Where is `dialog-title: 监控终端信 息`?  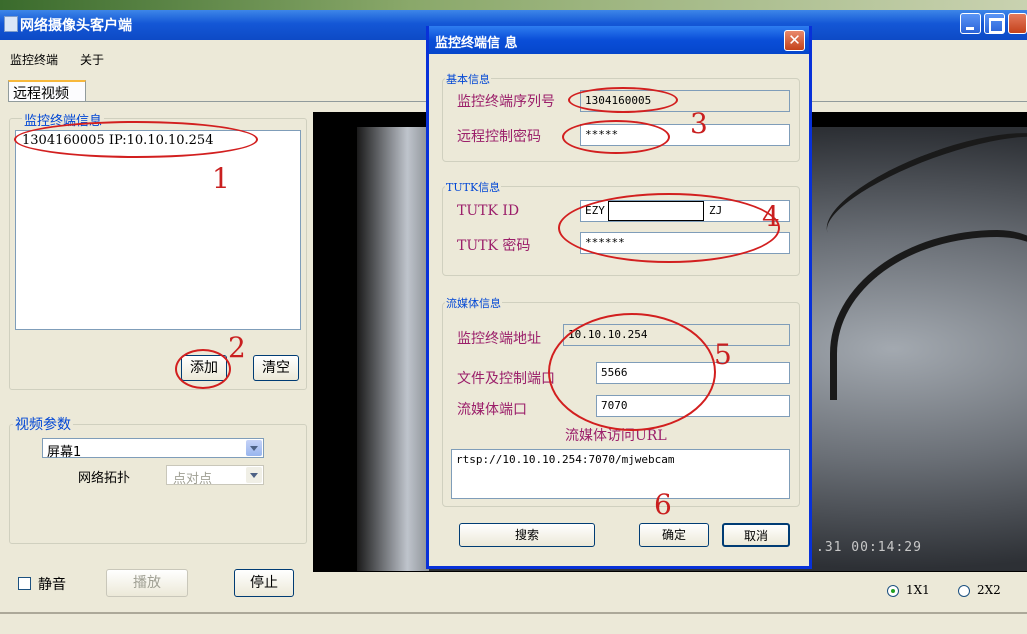 dialog-title: 监控终端信 息 is located at coordinates (476, 43).